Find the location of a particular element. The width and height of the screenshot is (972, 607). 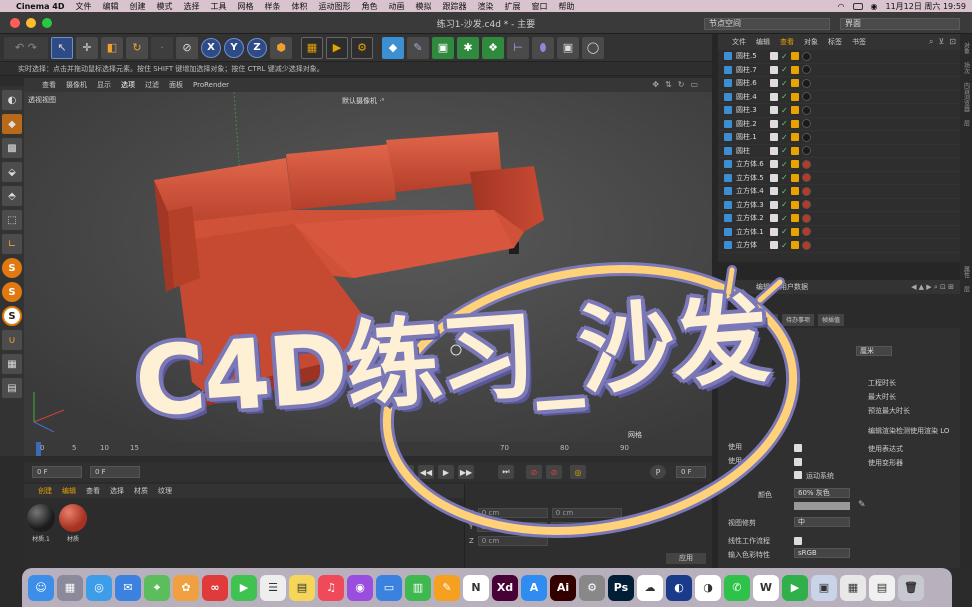

current-frame-field: 0 F is located at coordinates (57, 472).